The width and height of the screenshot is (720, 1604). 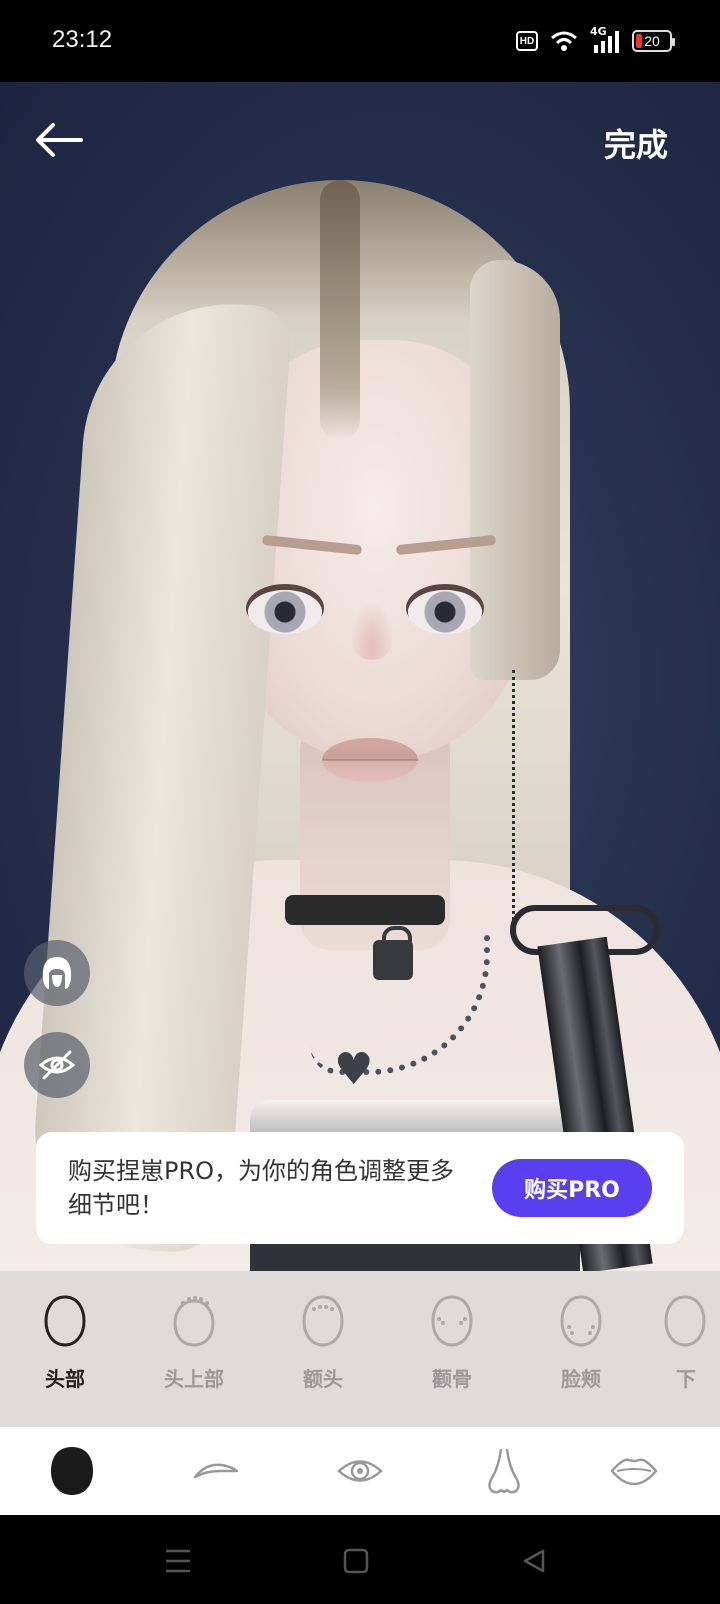 I want to click on face-icon, so click(x=72, y=1471).